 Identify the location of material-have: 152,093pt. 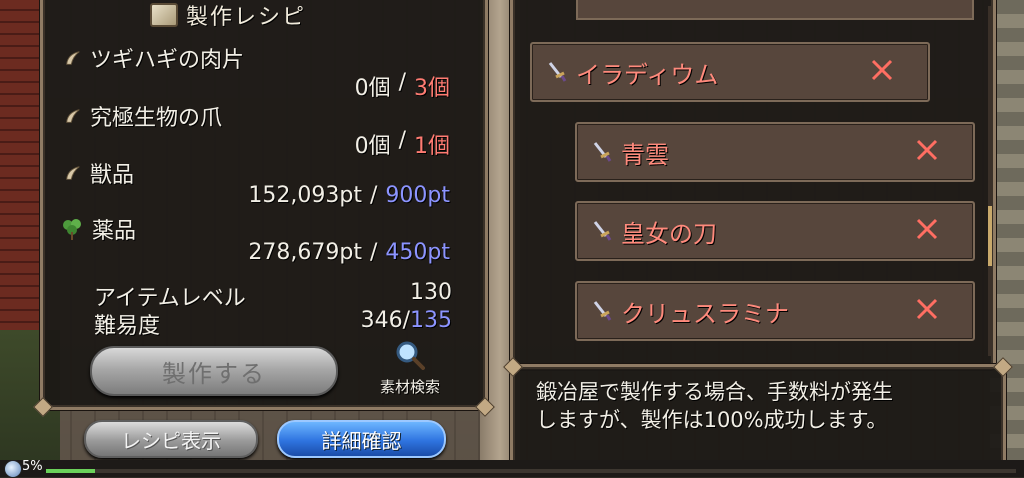
(305, 195).